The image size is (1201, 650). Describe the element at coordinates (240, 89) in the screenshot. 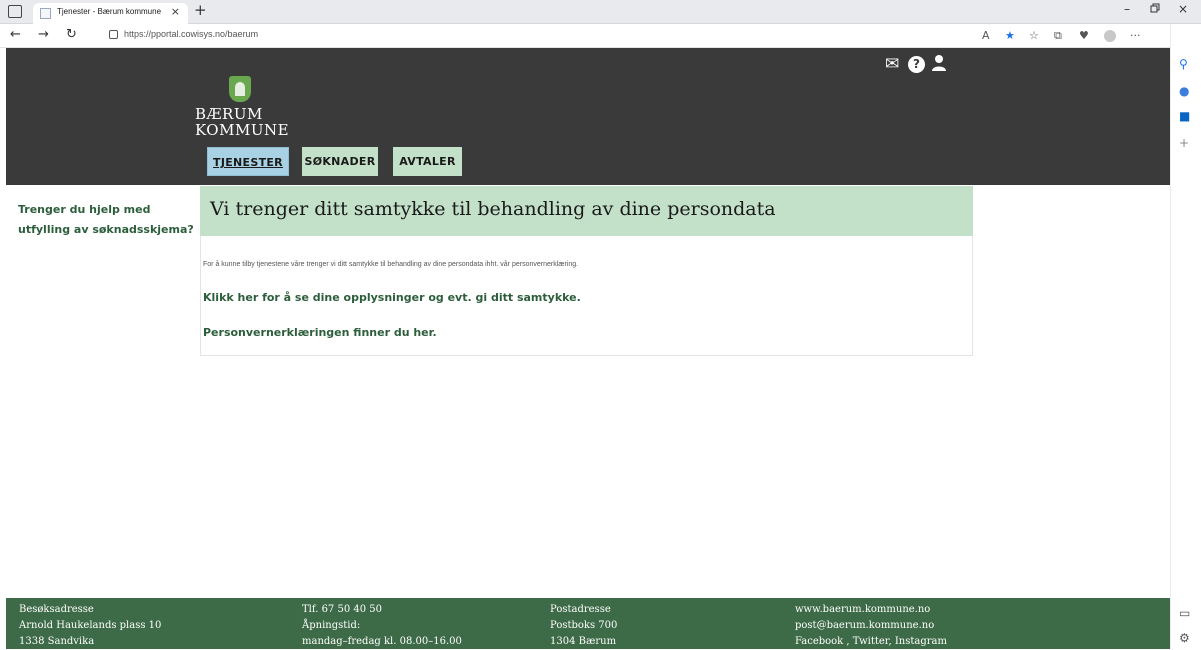

I see `baerum-logo-shield-icon` at that location.